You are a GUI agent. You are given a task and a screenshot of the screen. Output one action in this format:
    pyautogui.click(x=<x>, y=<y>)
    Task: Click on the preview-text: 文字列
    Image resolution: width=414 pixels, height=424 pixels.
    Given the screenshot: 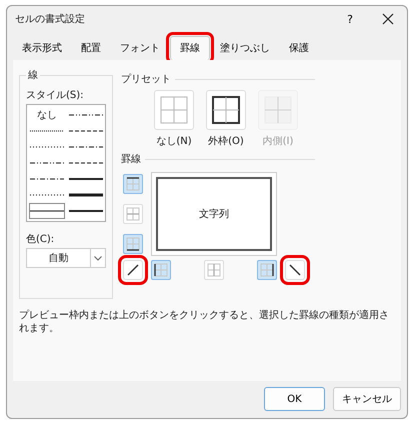 What is the action you would take?
    pyautogui.click(x=214, y=214)
    